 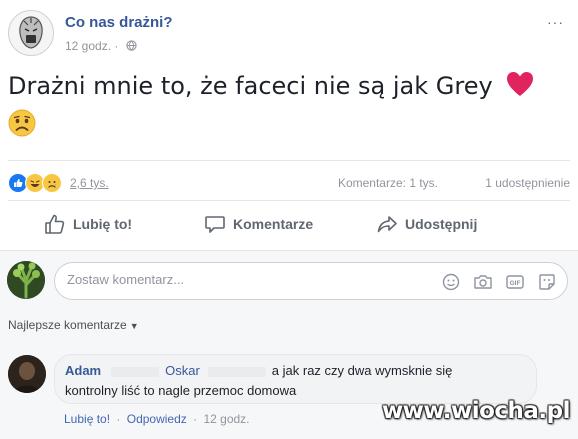 What do you see at coordinates (520, 88) in the screenshot?
I see `heart-icon` at bounding box center [520, 88].